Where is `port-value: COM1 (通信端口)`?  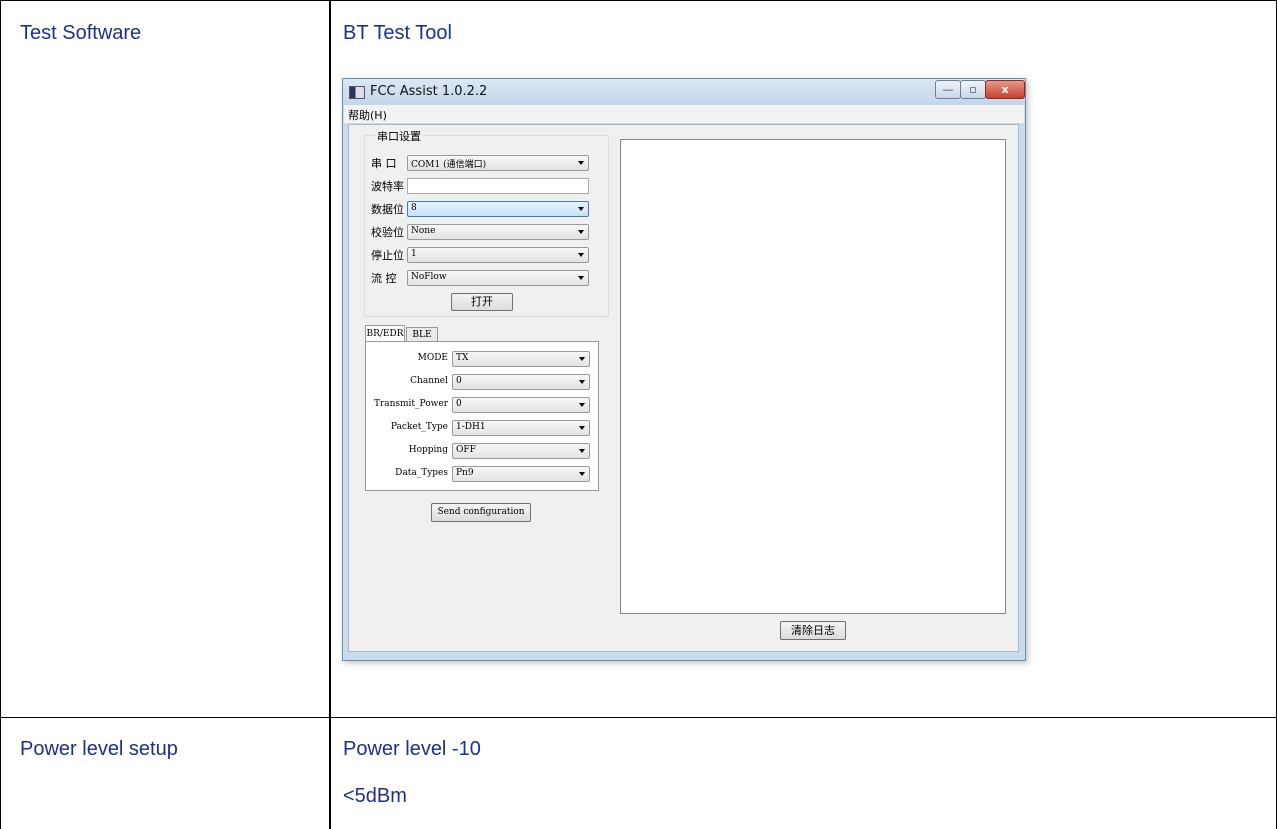
port-value: COM1 (通信端口) is located at coordinates (449, 165).